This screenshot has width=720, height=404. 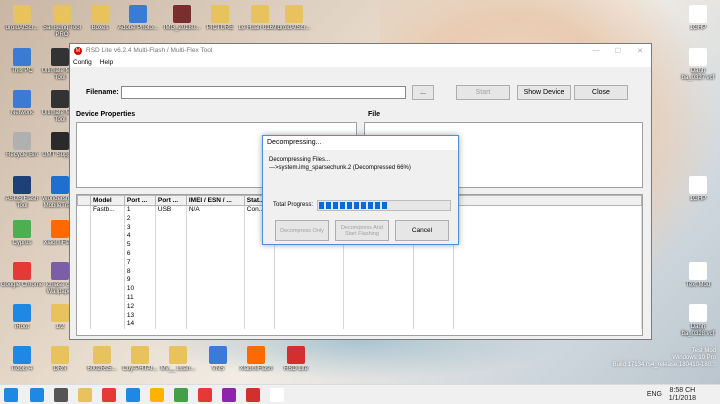 What do you see at coordinates (263, 92) in the screenshot?
I see `filename-field` at bounding box center [263, 92].